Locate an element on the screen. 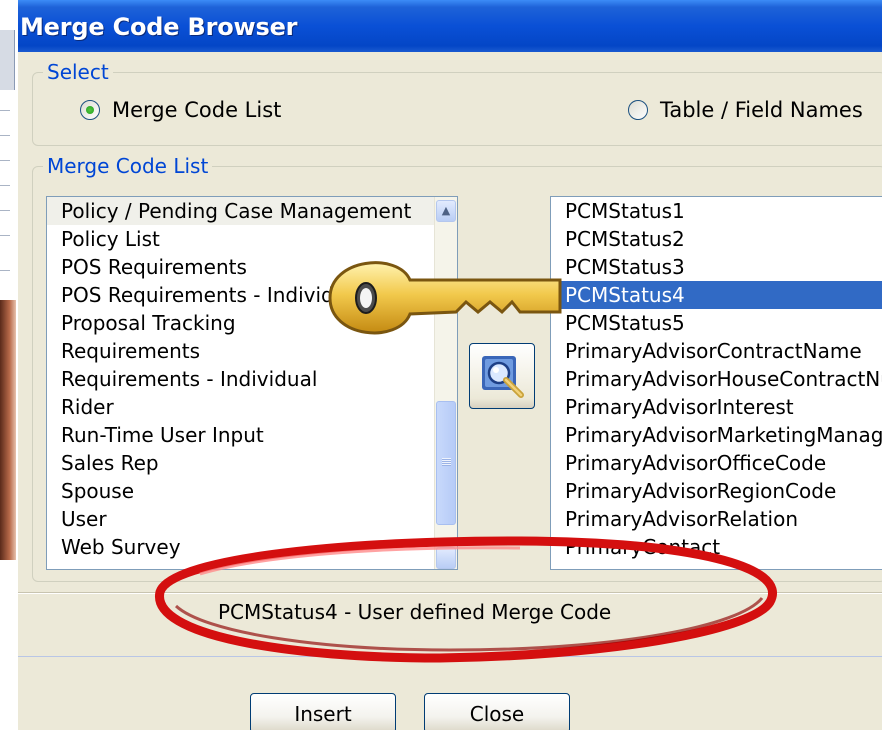 Image resolution: width=882 pixels, height=730 pixels. title-bar: Merge Code Browser is located at coordinates (450, 26).